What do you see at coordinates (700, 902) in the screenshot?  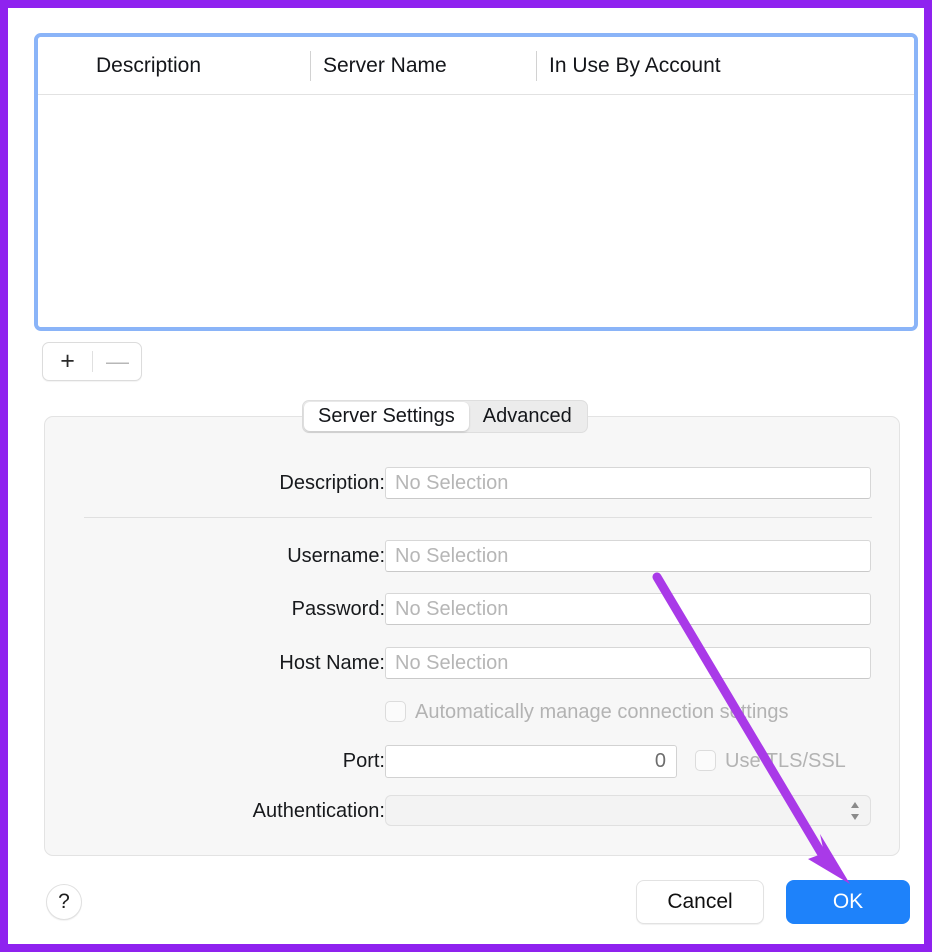 I see `cancel-button: Cancel` at bounding box center [700, 902].